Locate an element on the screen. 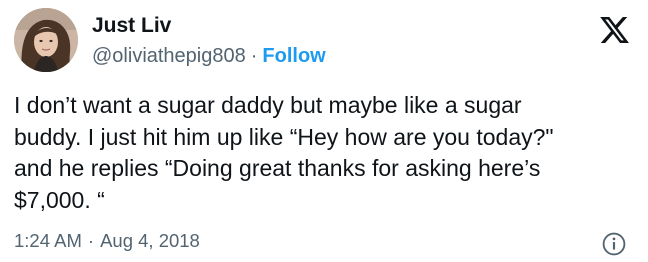  avatar-image is located at coordinates (46, 40).